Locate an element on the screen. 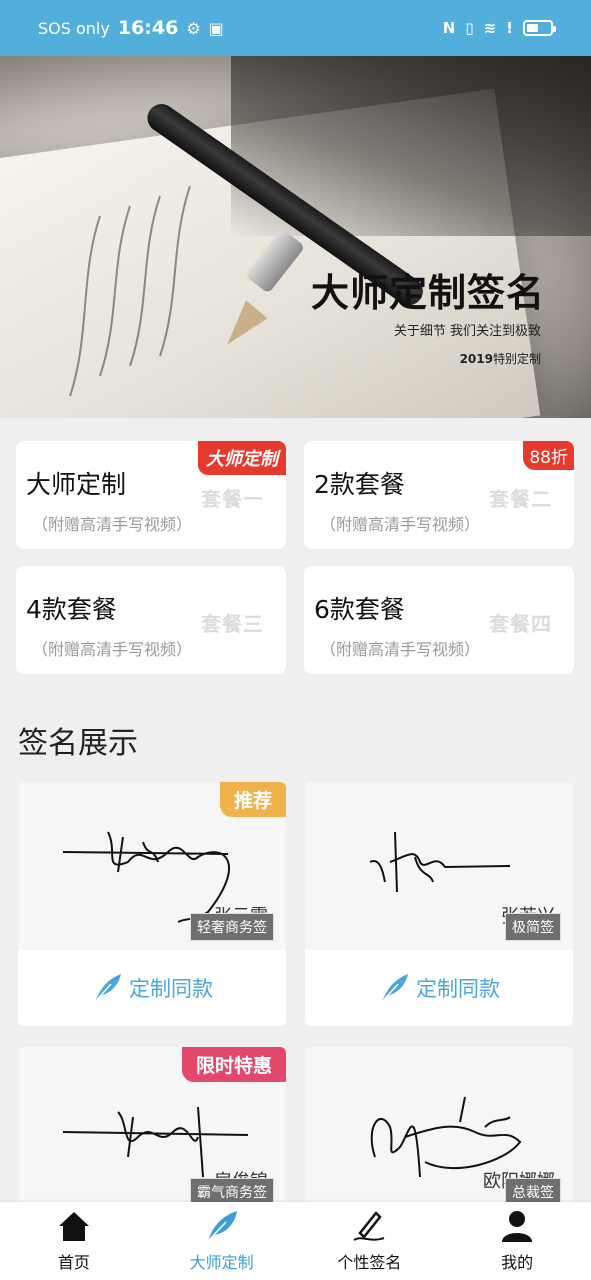 This screenshot has width=591, height=1280. pen-icon is located at coordinates (369, 1226).